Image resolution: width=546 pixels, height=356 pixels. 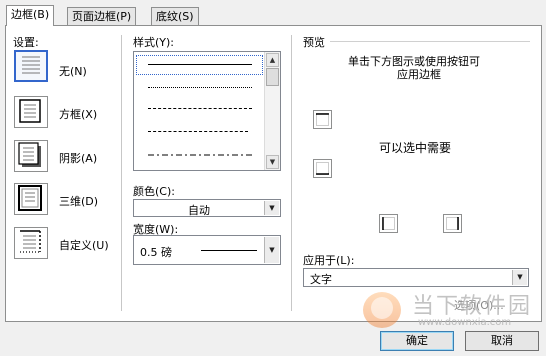 What do you see at coordinates (84, 245) in the screenshot?
I see `setting-custom-label: 自定义(U)` at bounding box center [84, 245].